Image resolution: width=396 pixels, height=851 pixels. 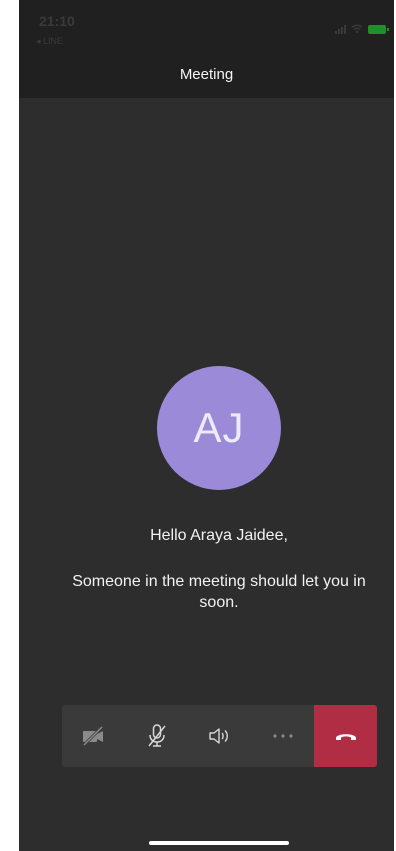 I want to click on call-controls-bar, so click(x=219, y=736).